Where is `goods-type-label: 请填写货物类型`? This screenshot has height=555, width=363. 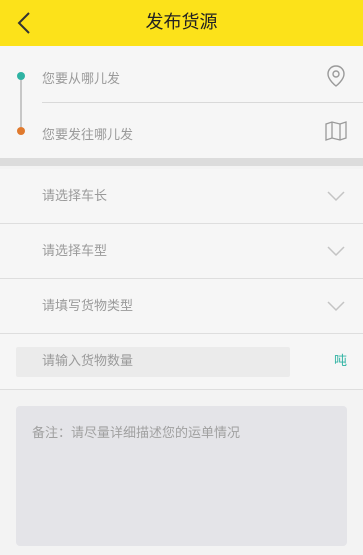
goods-type-label: 请填写货物类型 is located at coordinates (88, 306).